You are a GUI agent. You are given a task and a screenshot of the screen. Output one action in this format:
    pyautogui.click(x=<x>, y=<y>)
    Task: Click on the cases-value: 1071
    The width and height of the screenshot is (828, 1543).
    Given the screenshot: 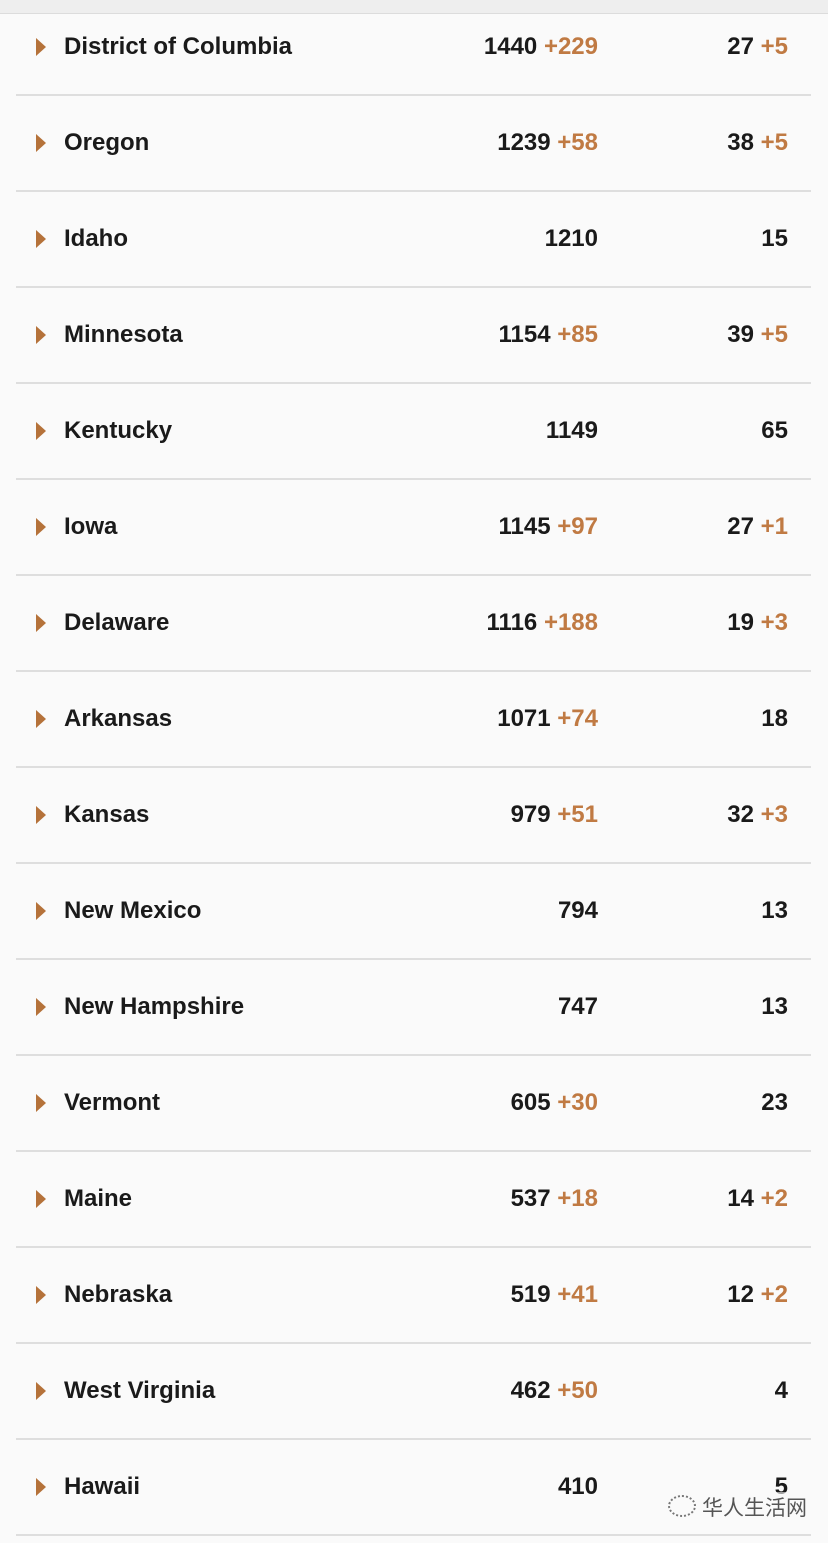 What is the action you would take?
    pyautogui.click(x=524, y=718)
    